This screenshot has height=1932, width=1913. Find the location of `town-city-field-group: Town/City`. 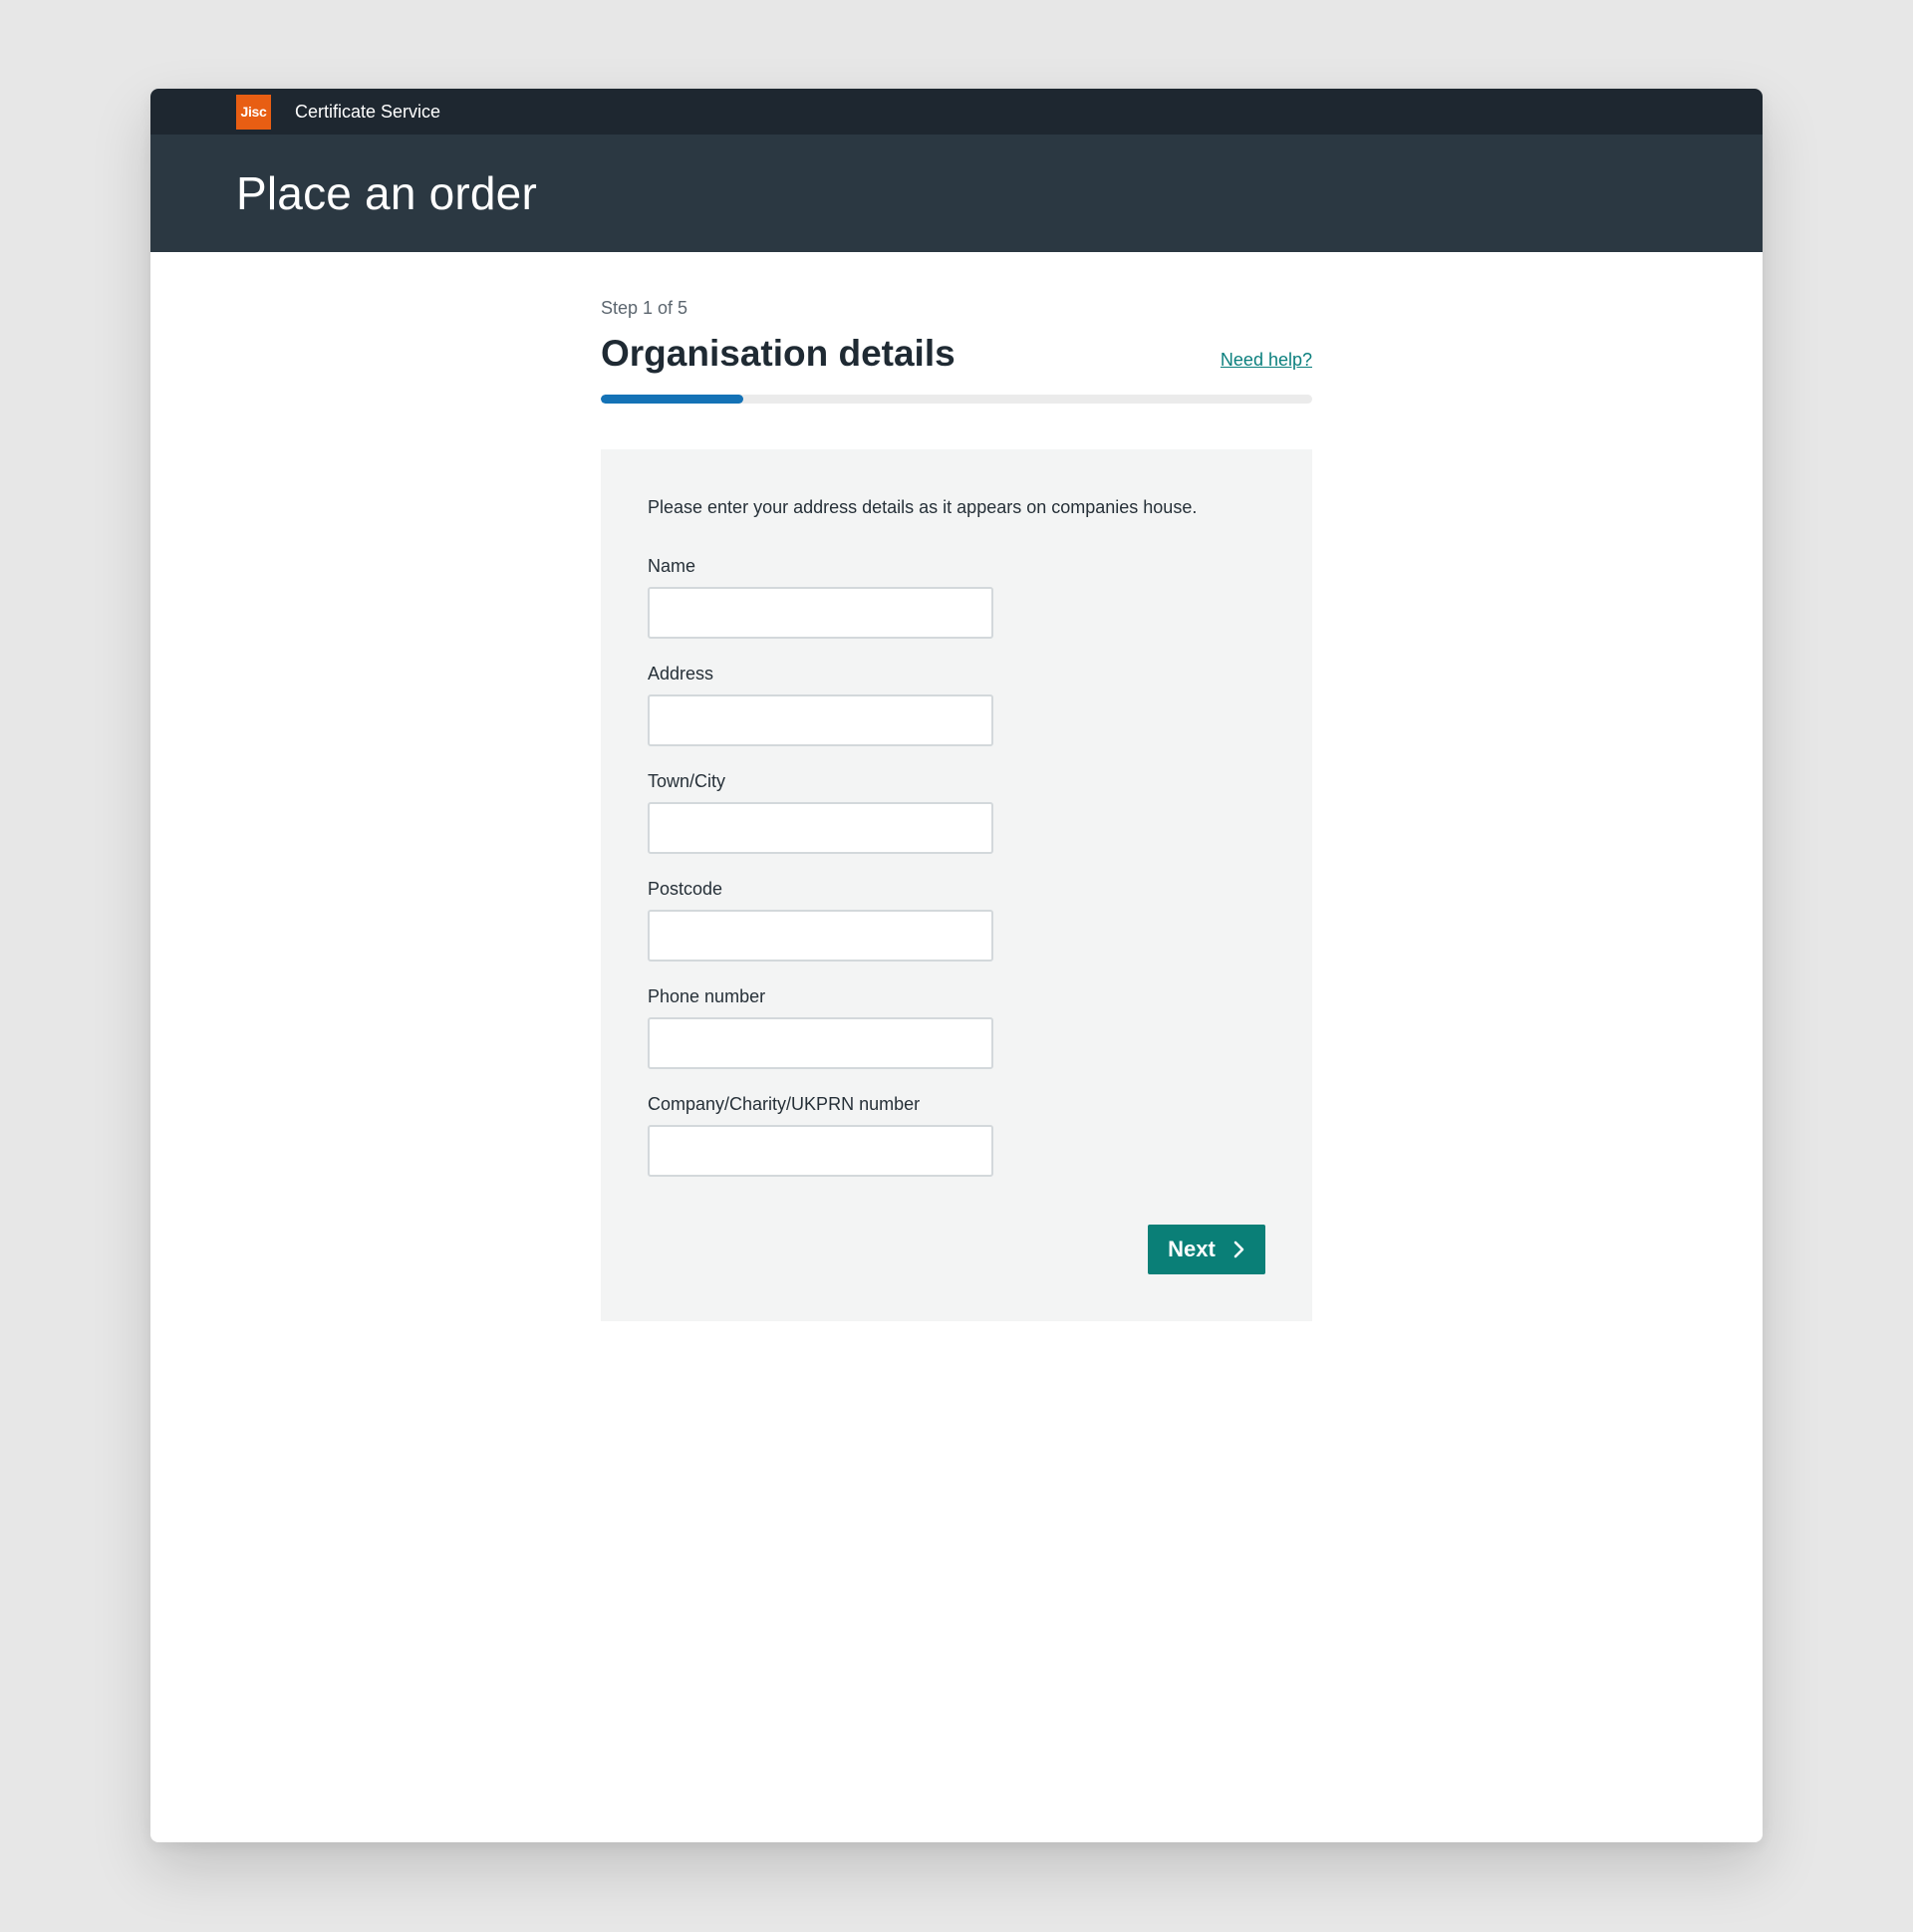

town-city-field-group: Town/City is located at coordinates (956, 812).